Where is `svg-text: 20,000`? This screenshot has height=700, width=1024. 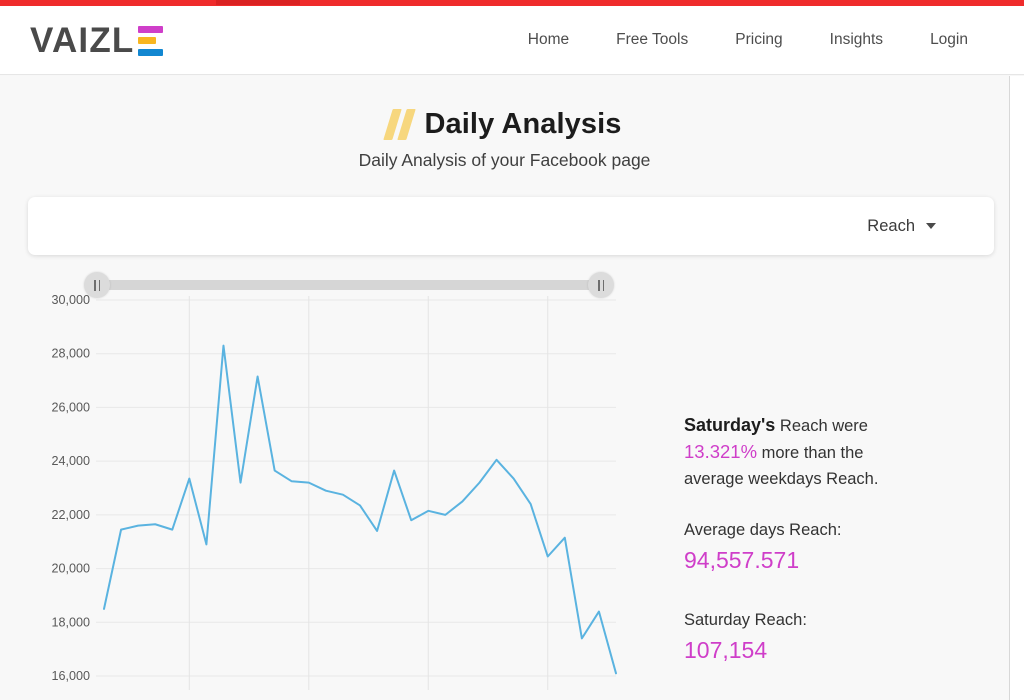 svg-text: 20,000 is located at coordinates (70, 569).